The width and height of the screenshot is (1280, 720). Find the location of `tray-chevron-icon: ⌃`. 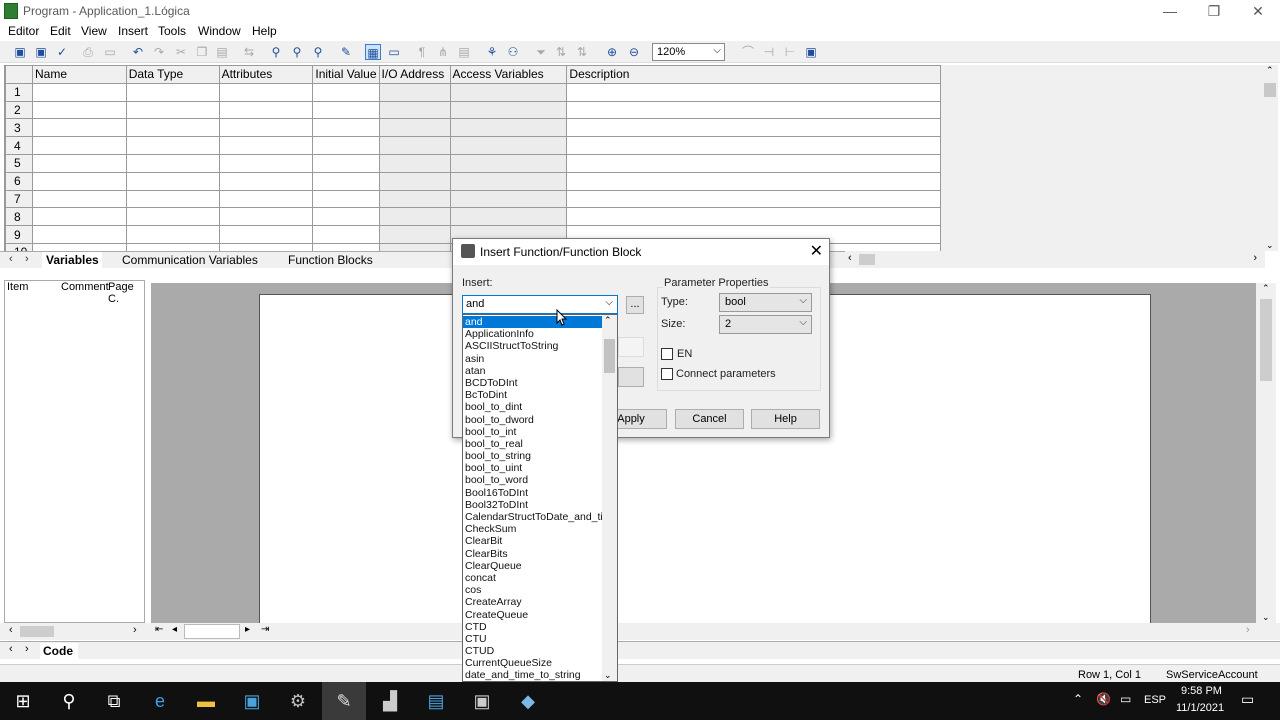

tray-chevron-icon: ⌃ is located at coordinates (1078, 699).